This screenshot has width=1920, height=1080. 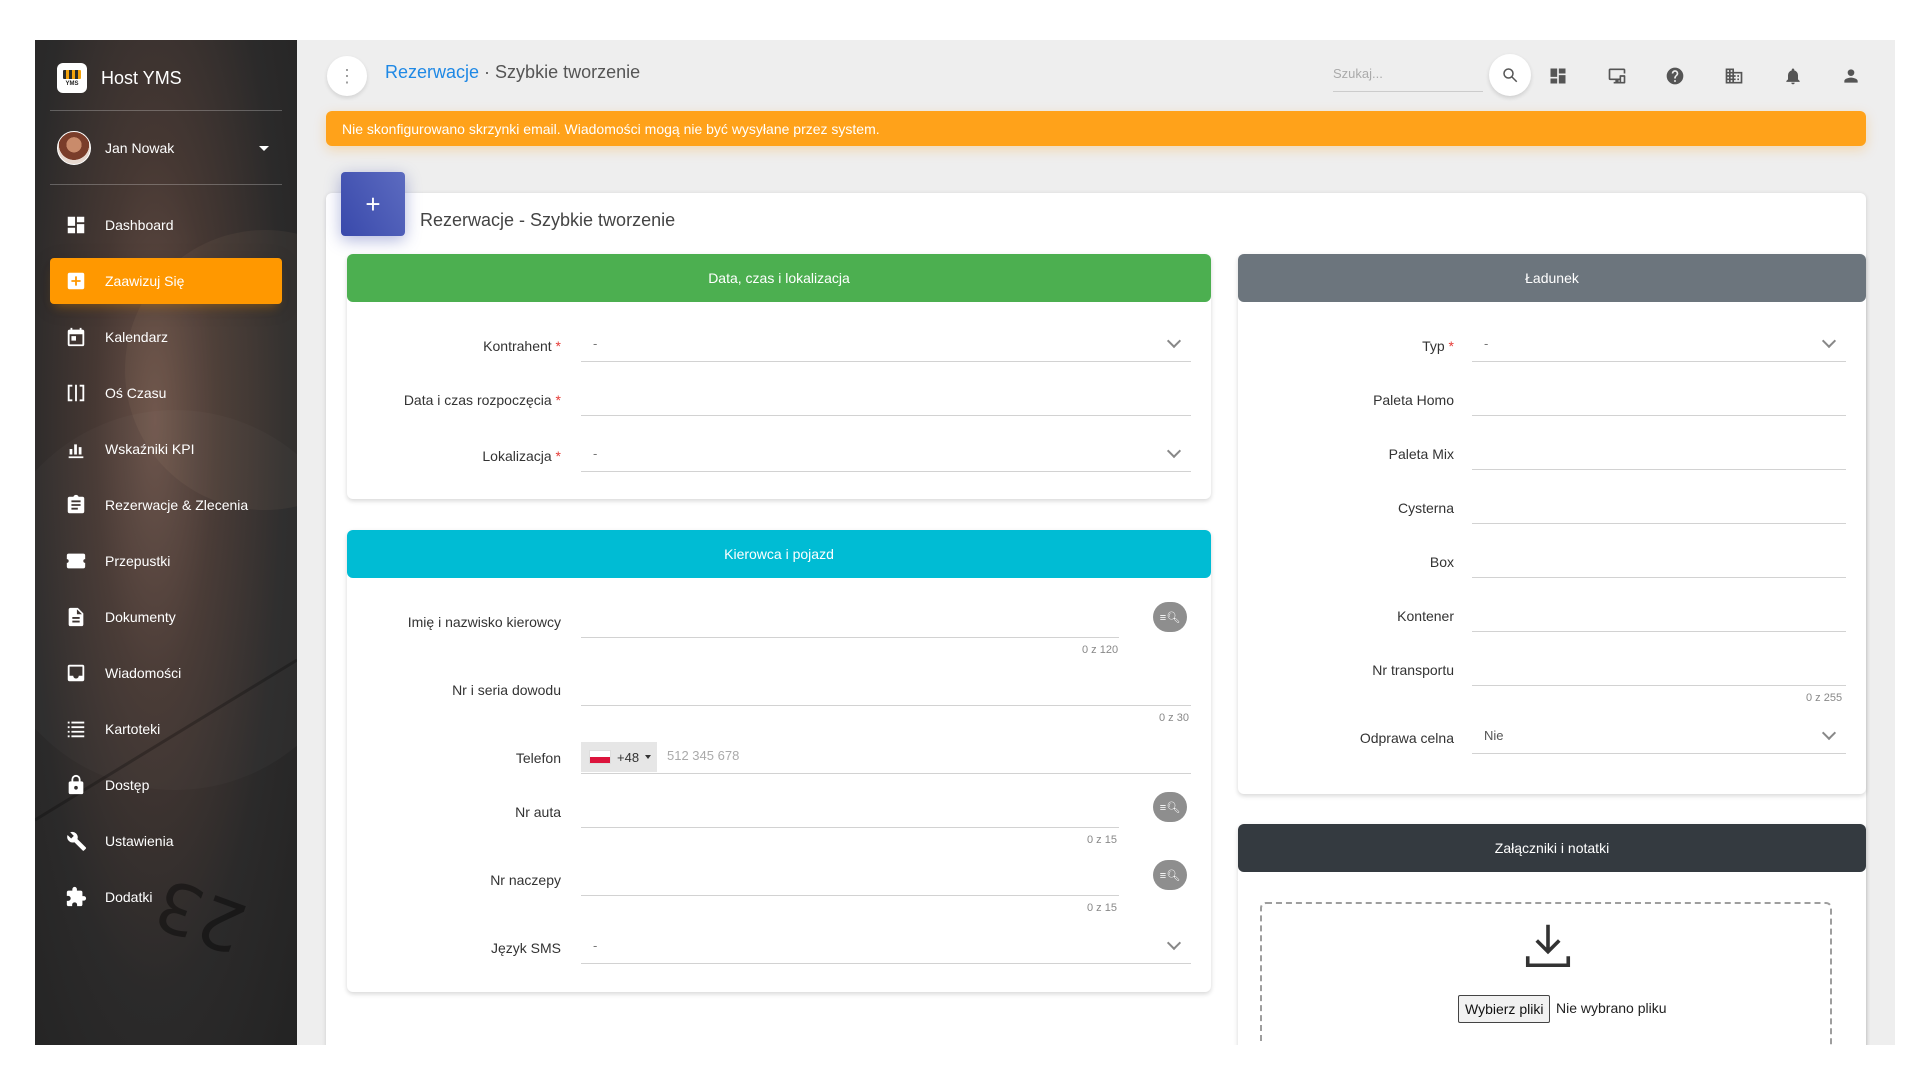 I want to click on more-menu-button: ⋮, so click(x=347, y=76).